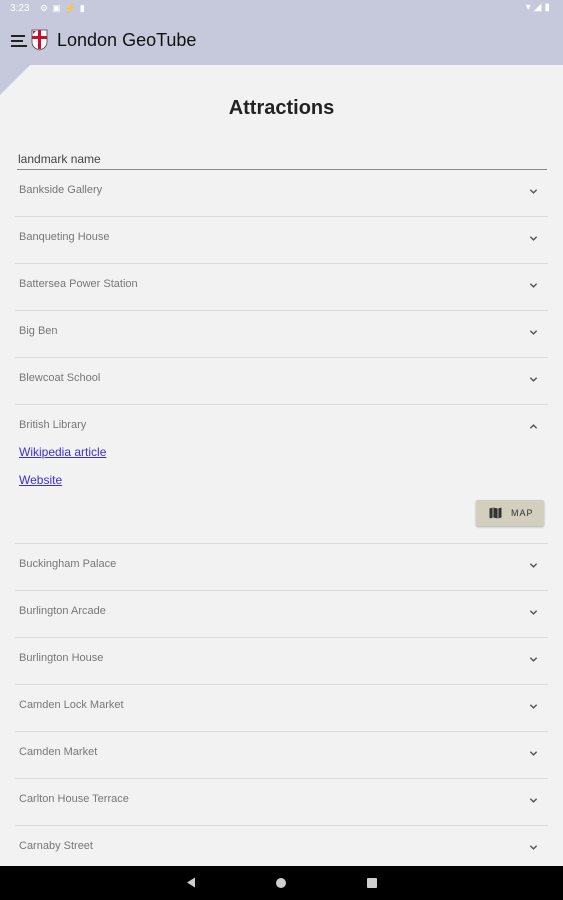  What do you see at coordinates (60, 378) in the screenshot?
I see `item-label: Blewcoat School` at bounding box center [60, 378].